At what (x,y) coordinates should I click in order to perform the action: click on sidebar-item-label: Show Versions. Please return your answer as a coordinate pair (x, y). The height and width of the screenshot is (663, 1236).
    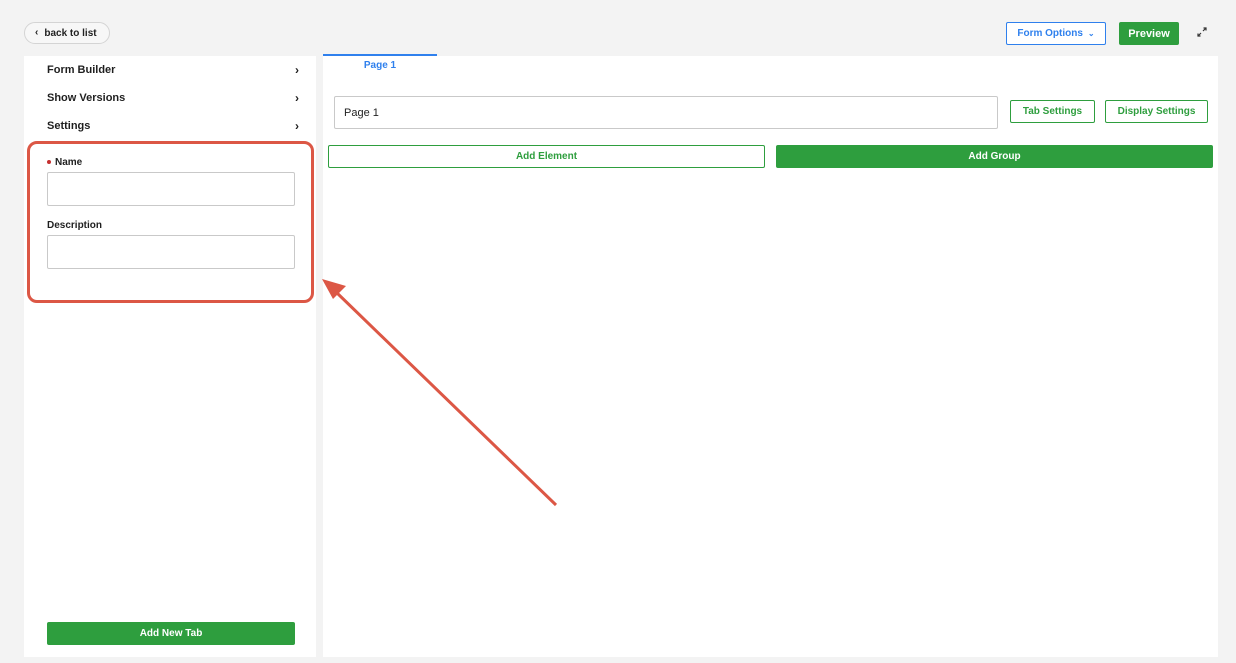
    Looking at the image, I should click on (86, 98).